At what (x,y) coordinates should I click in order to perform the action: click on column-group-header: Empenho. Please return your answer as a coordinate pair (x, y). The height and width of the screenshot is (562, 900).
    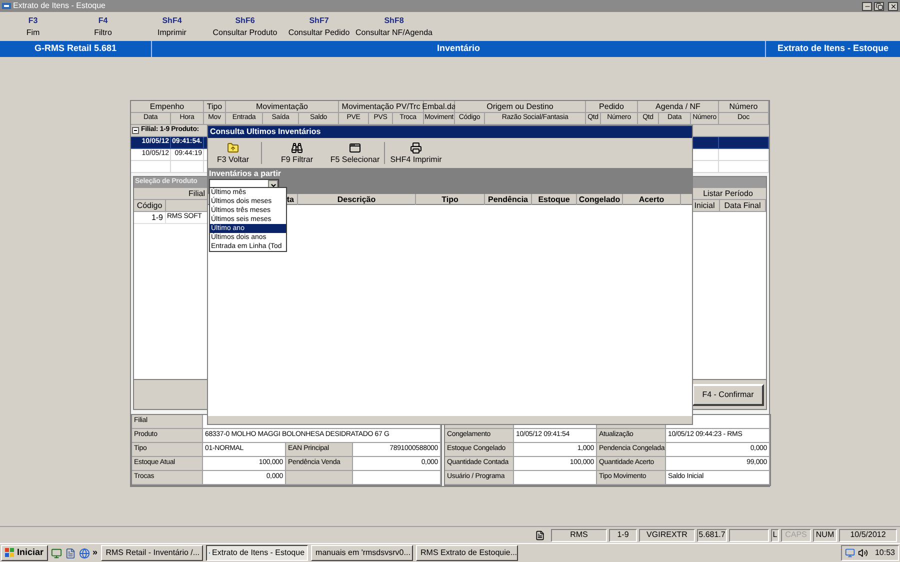
    Looking at the image, I should click on (167, 107).